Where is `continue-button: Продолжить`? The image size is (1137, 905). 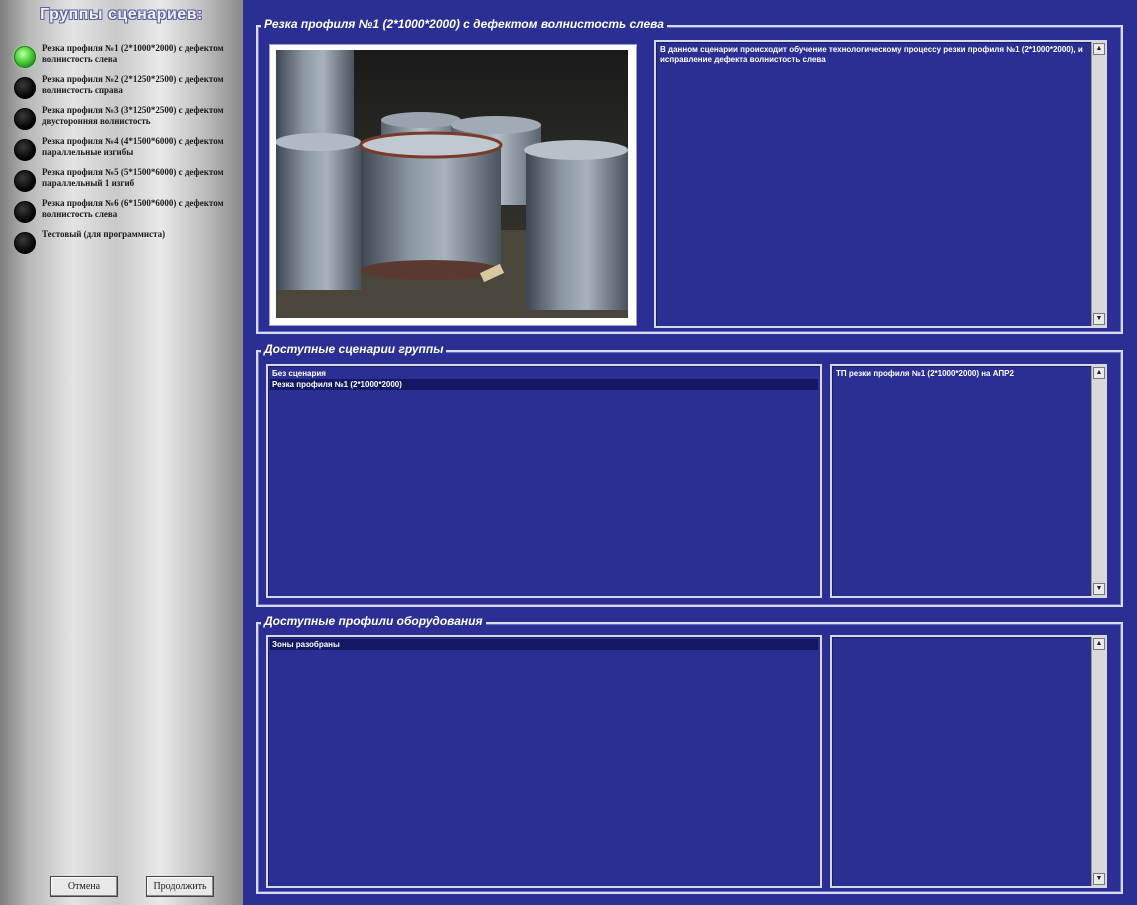
continue-button: Продолжить is located at coordinates (180, 886).